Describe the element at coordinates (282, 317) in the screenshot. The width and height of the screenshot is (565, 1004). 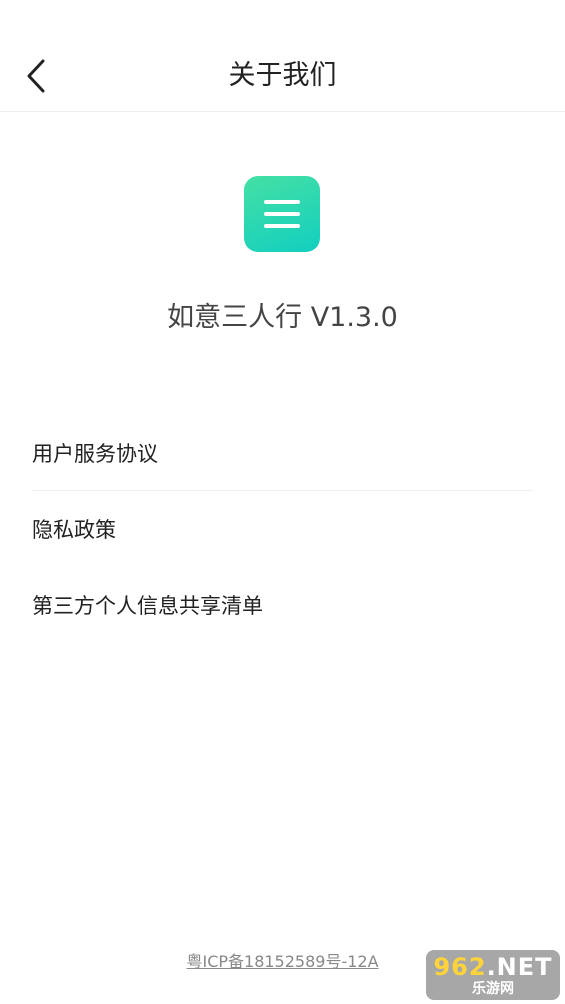
I see `app-name-version: 如意三人行 V1.3.0` at that location.